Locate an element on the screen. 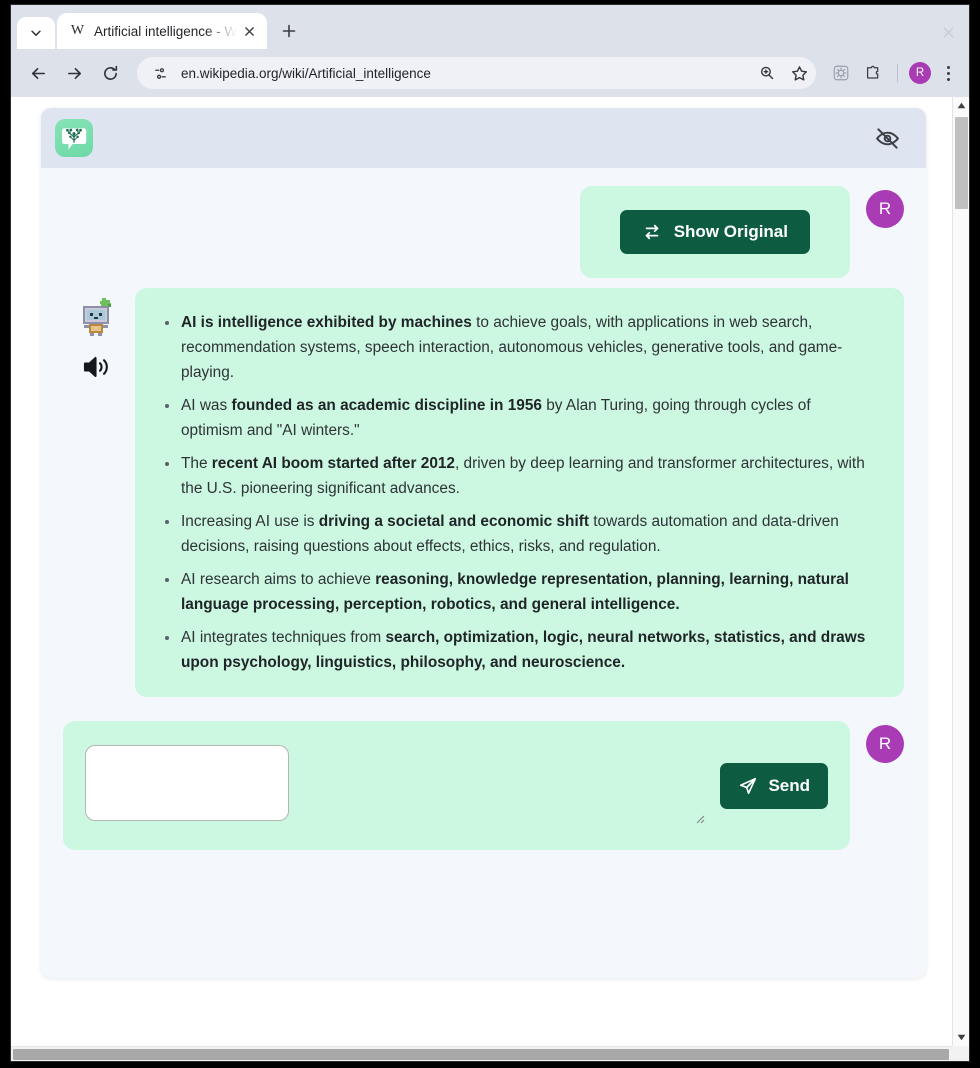 The width and height of the screenshot is (980, 1068). tab-close-icon is located at coordinates (249, 31).